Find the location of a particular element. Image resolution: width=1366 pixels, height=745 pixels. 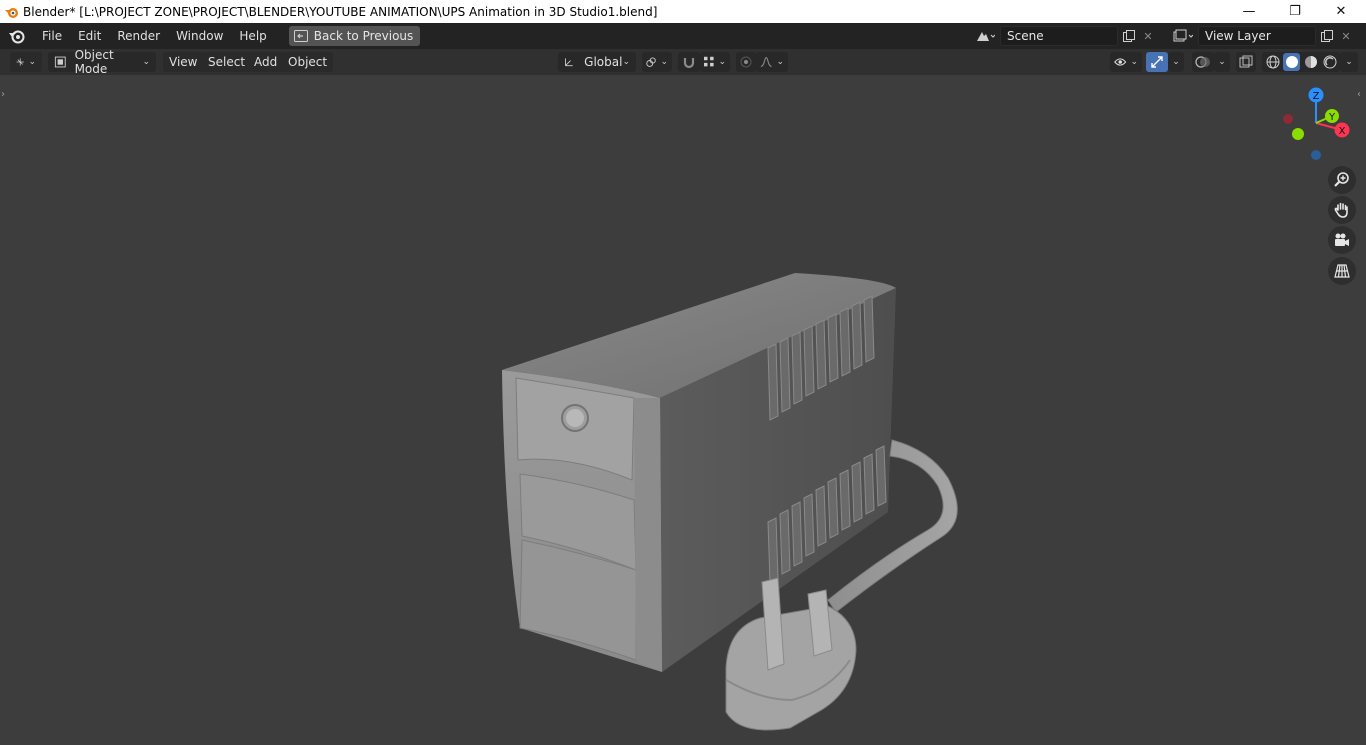

pan-button is located at coordinates (1342, 210).